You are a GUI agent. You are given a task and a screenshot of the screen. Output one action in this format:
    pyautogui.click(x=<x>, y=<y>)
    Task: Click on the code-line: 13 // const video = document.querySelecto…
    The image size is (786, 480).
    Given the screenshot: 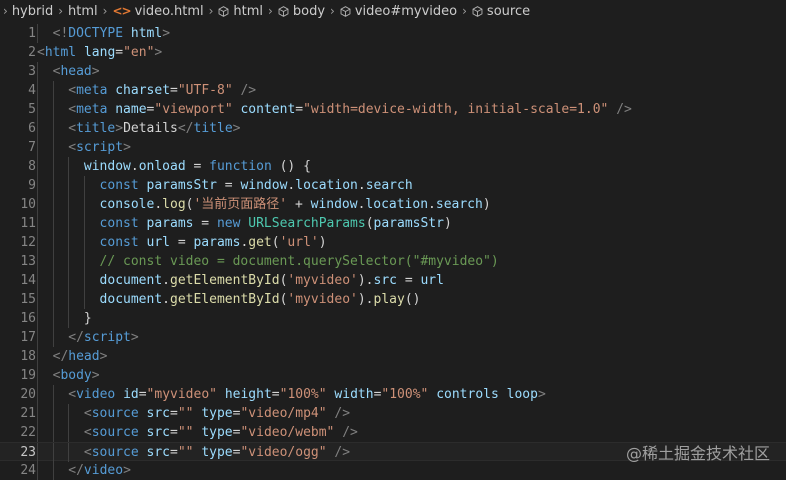 What is the action you would take?
    pyautogui.click(x=393, y=261)
    